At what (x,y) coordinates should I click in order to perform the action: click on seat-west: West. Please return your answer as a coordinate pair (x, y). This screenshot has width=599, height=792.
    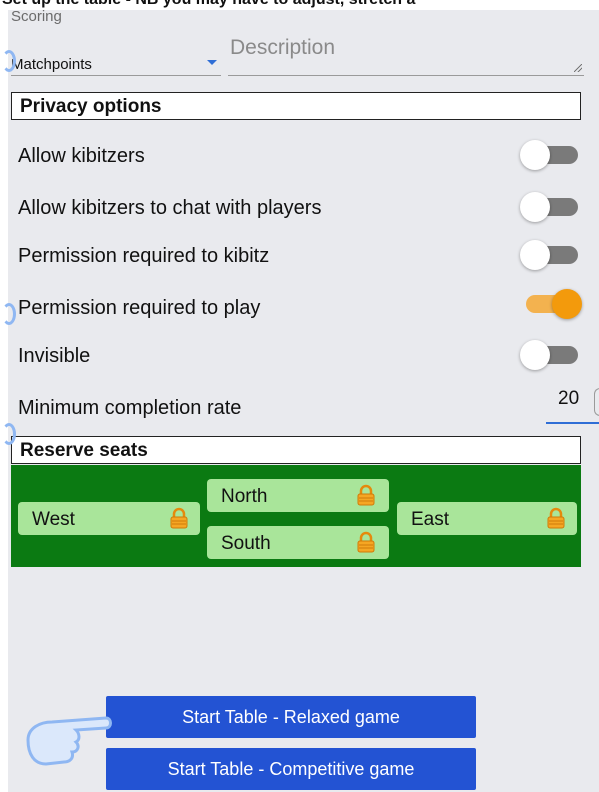
    Looking at the image, I should click on (109, 518).